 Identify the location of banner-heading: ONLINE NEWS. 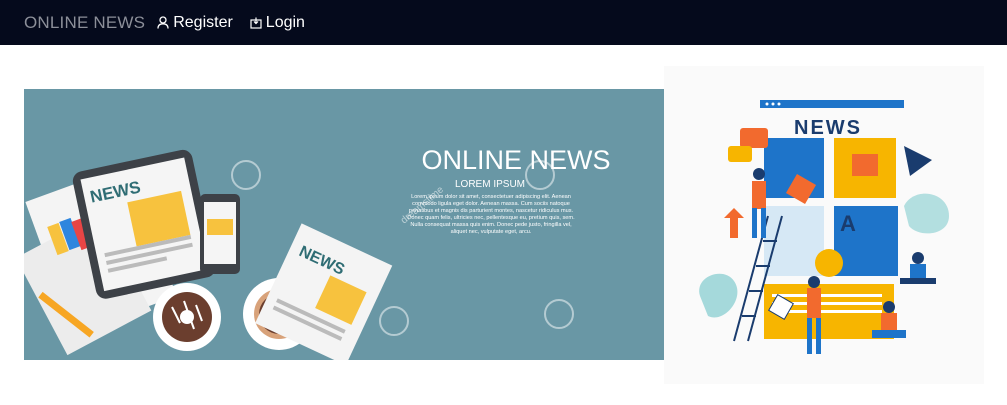
(515, 160).